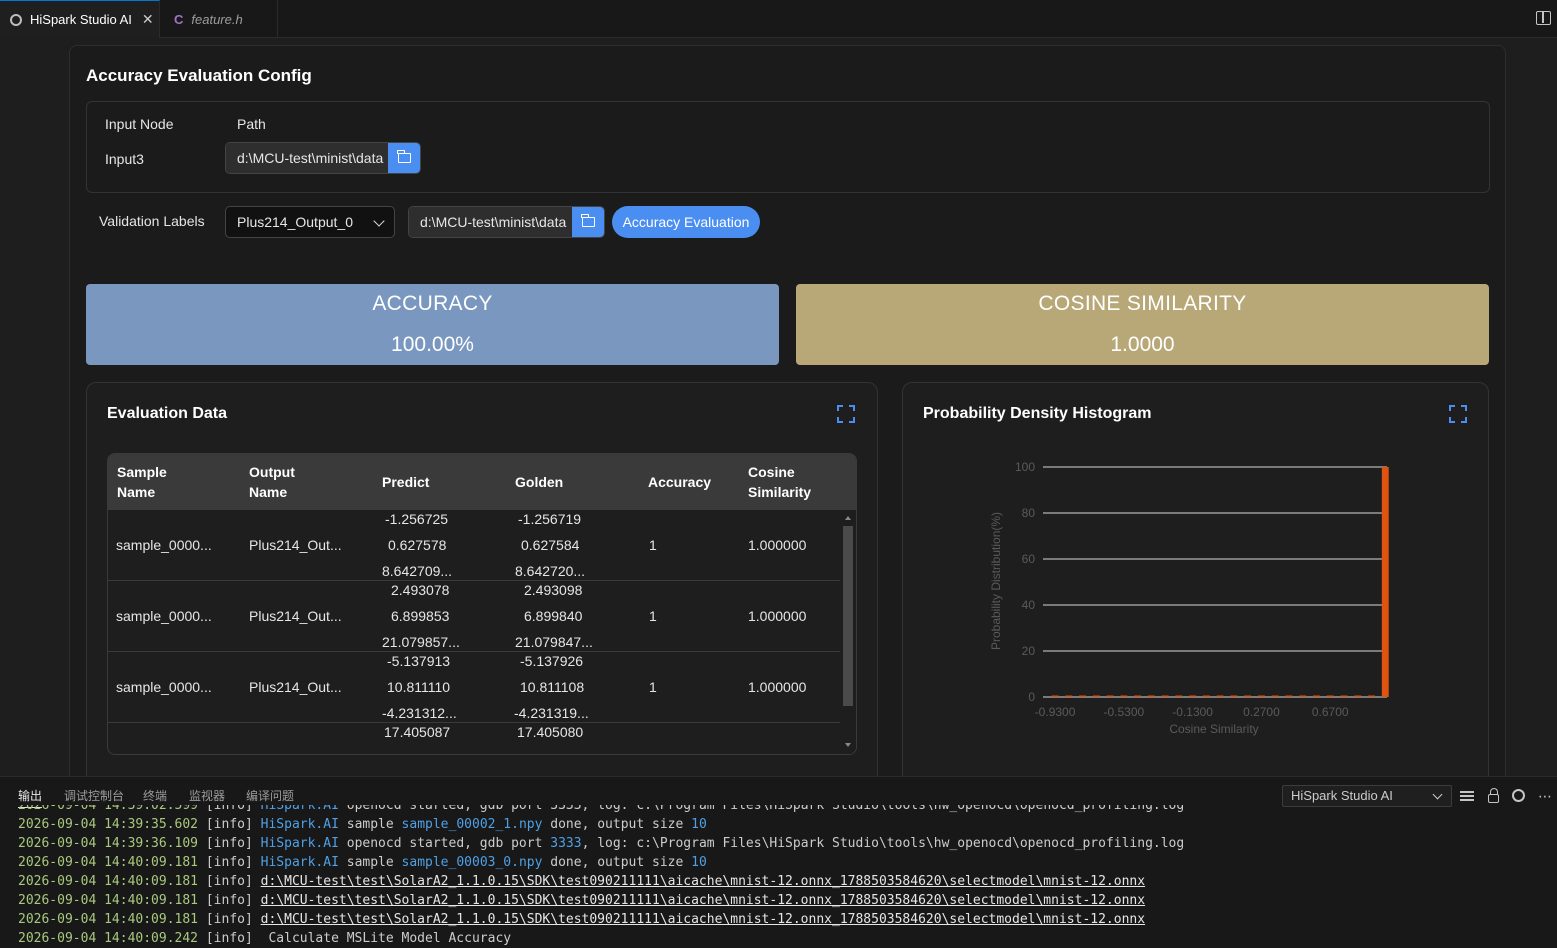  What do you see at coordinates (1029, 559) in the screenshot?
I see `y-tick-label: 60` at bounding box center [1029, 559].